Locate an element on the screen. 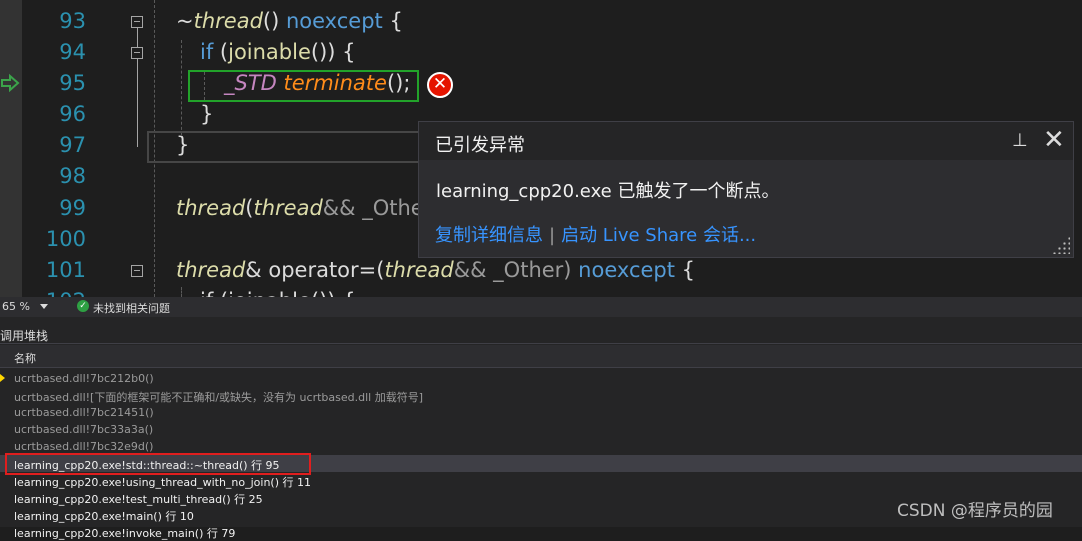 This screenshot has width=1082, height=541. check-icon: ✓ is located at coordinates (83, 306).